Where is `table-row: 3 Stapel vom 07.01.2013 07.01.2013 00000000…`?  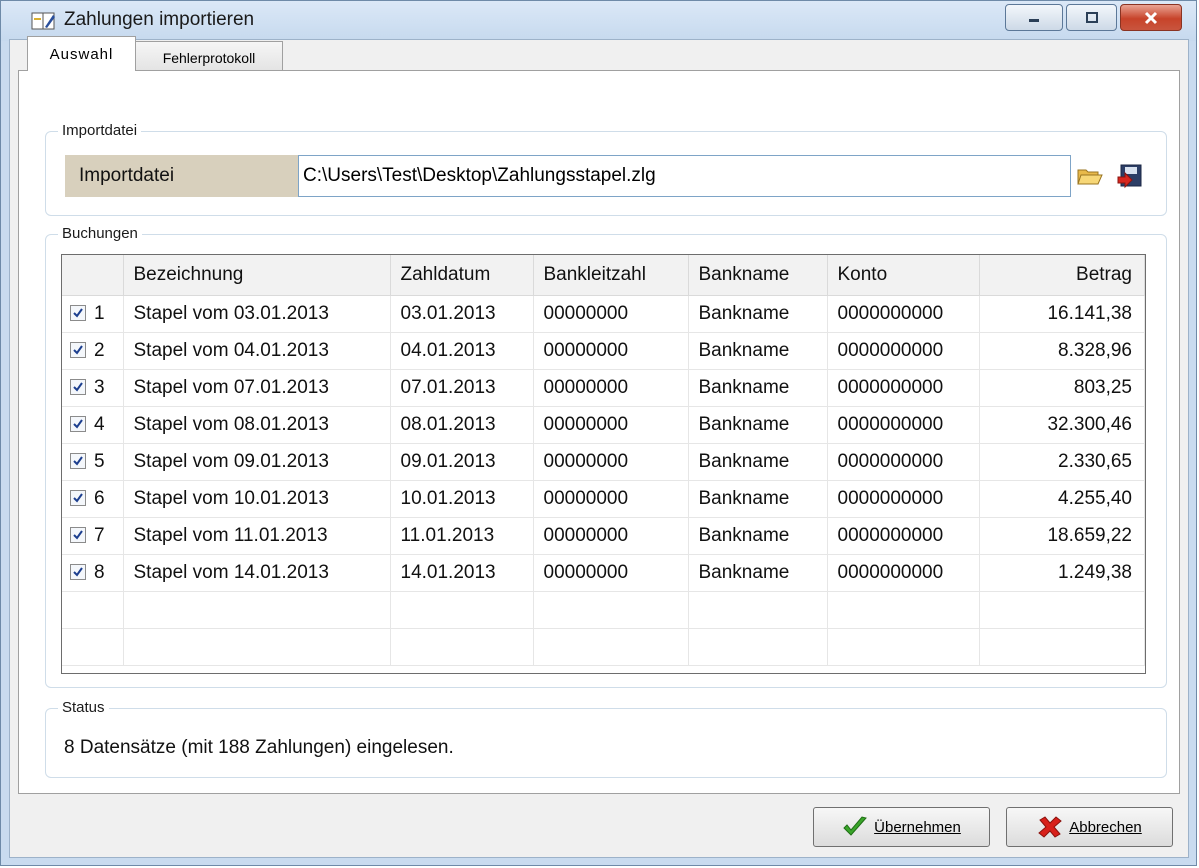
table-row: 3 Stapel vom 07.01.2013 07.01.2013 00000000… is located at coordinates (603, 388).